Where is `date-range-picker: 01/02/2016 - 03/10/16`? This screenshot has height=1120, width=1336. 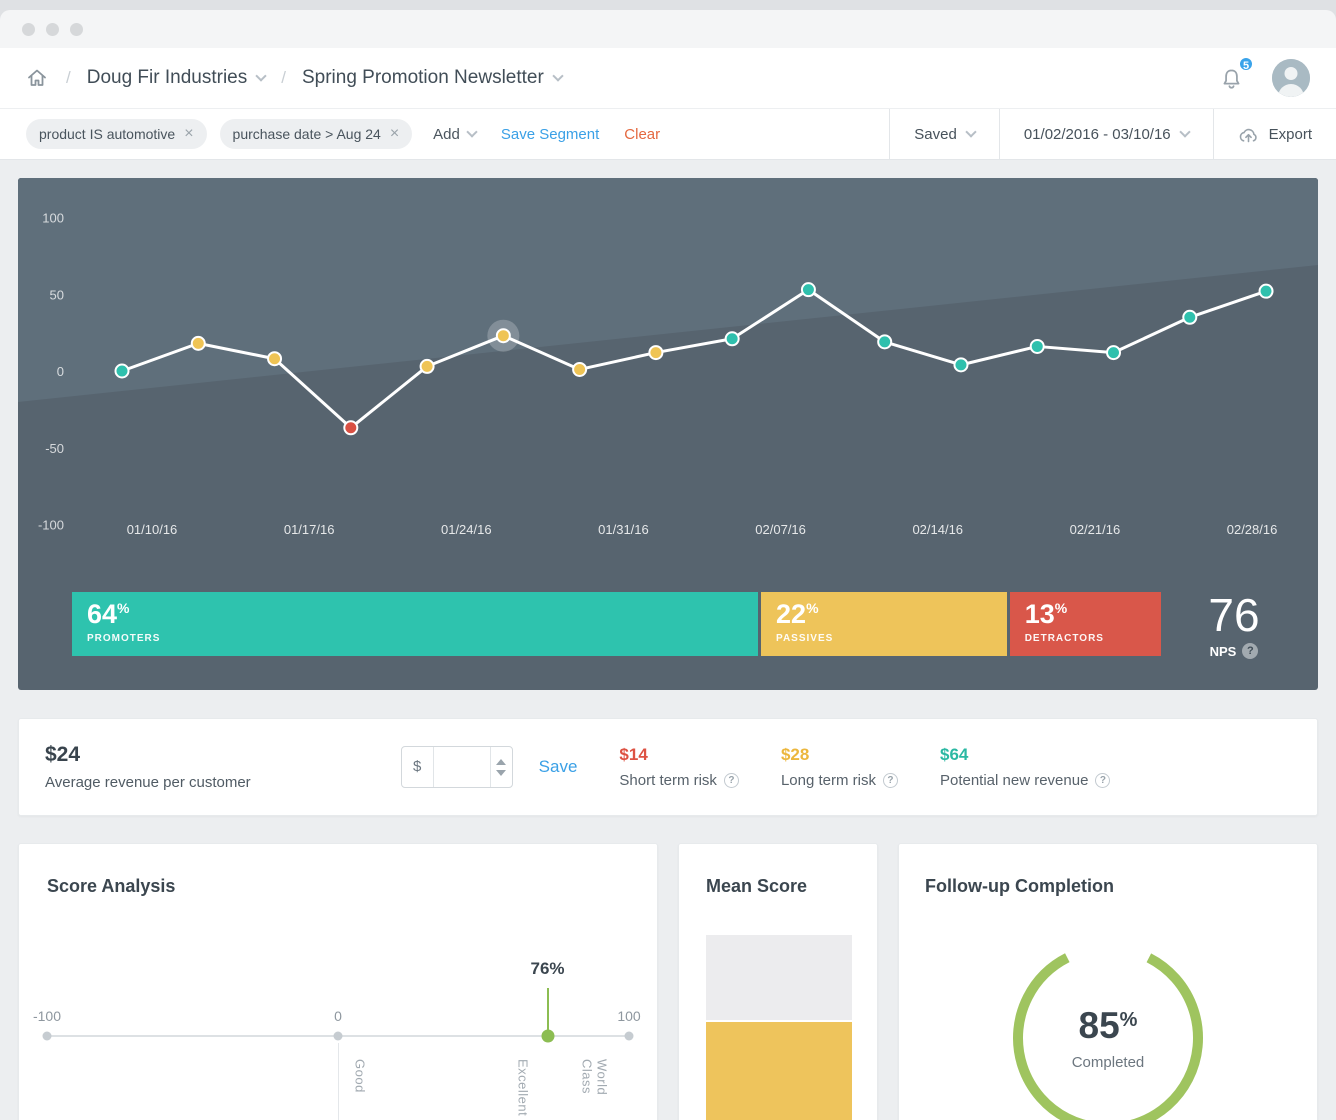 date-range-picker: 01/02/2016 - 03/10/16 is located at coordinates (1105, 134).